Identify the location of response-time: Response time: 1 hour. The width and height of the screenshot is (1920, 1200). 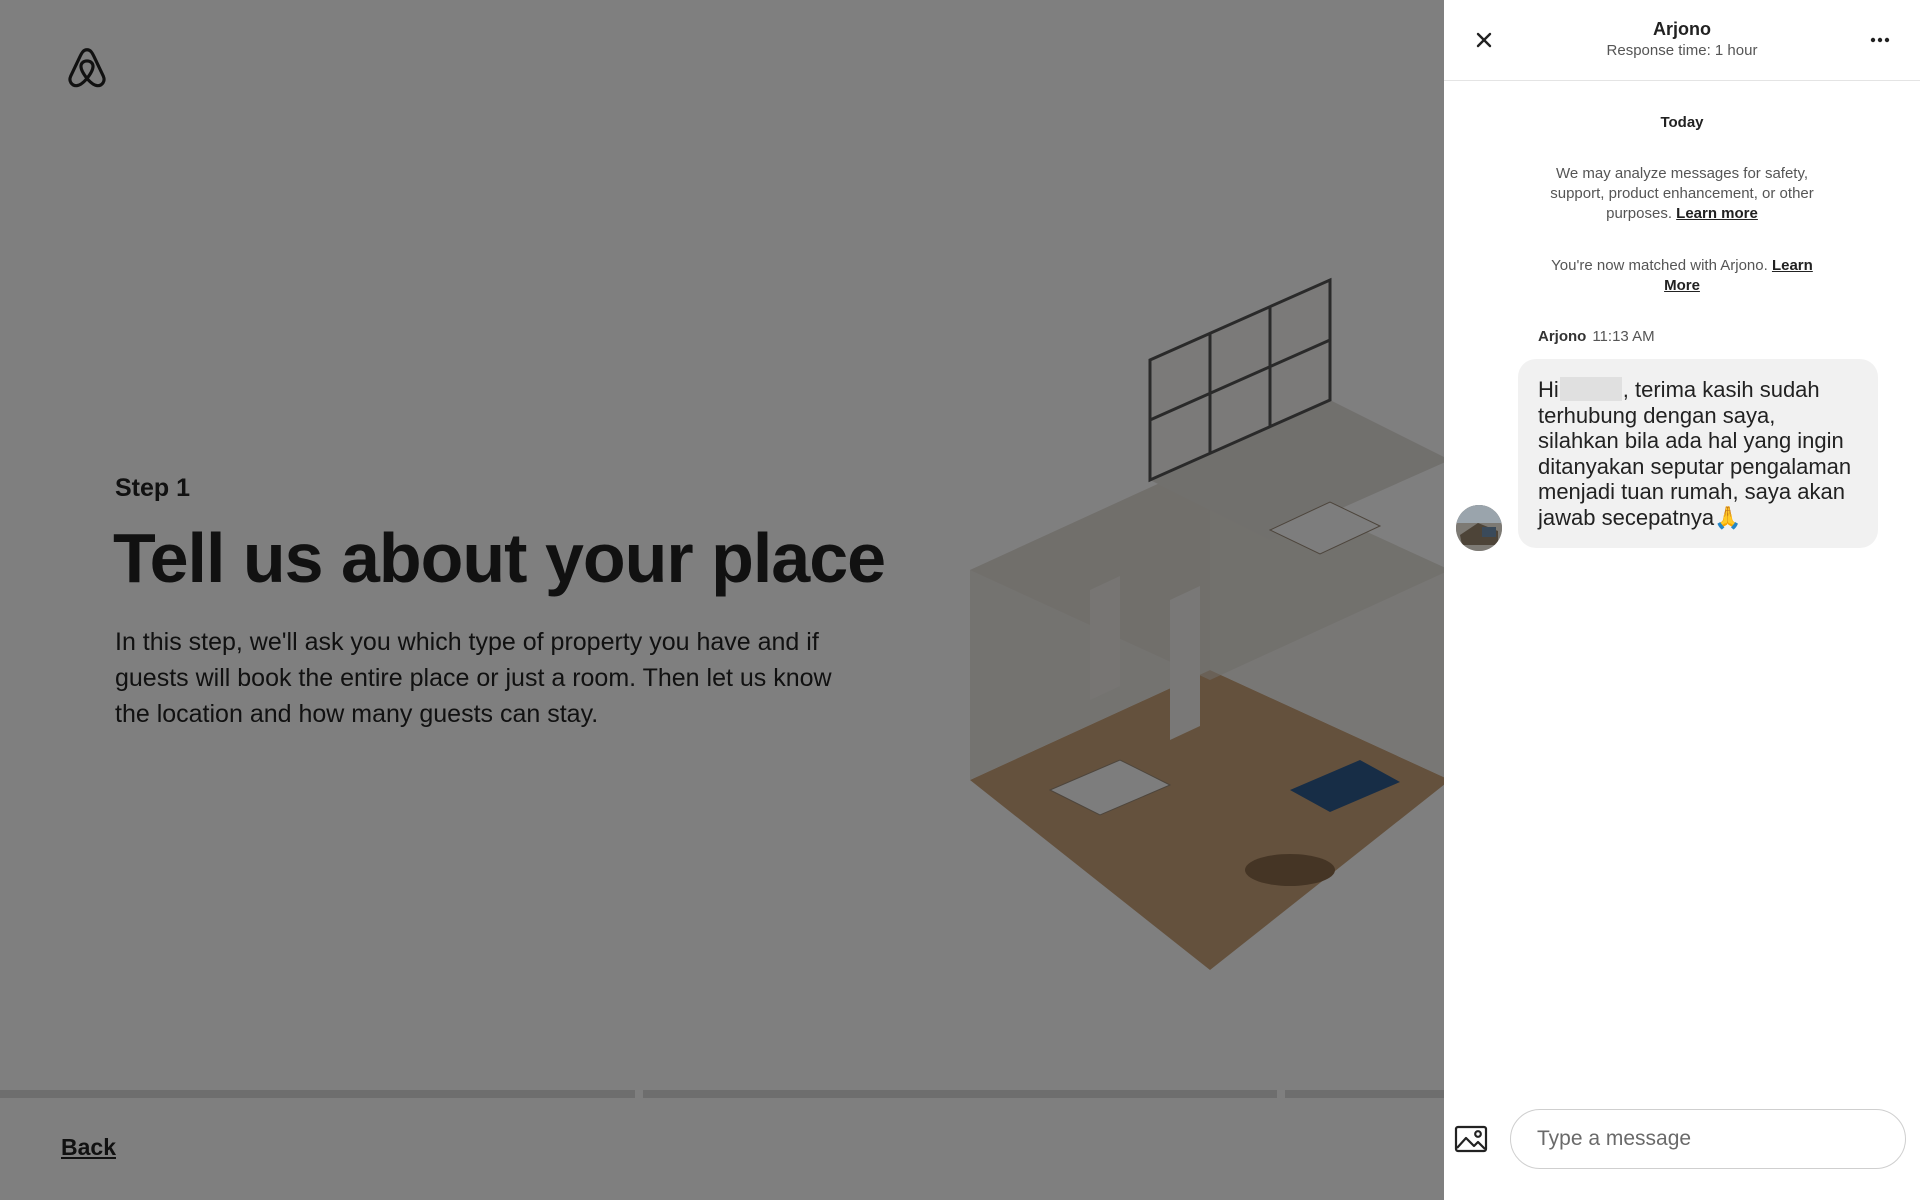
(1682, 50).